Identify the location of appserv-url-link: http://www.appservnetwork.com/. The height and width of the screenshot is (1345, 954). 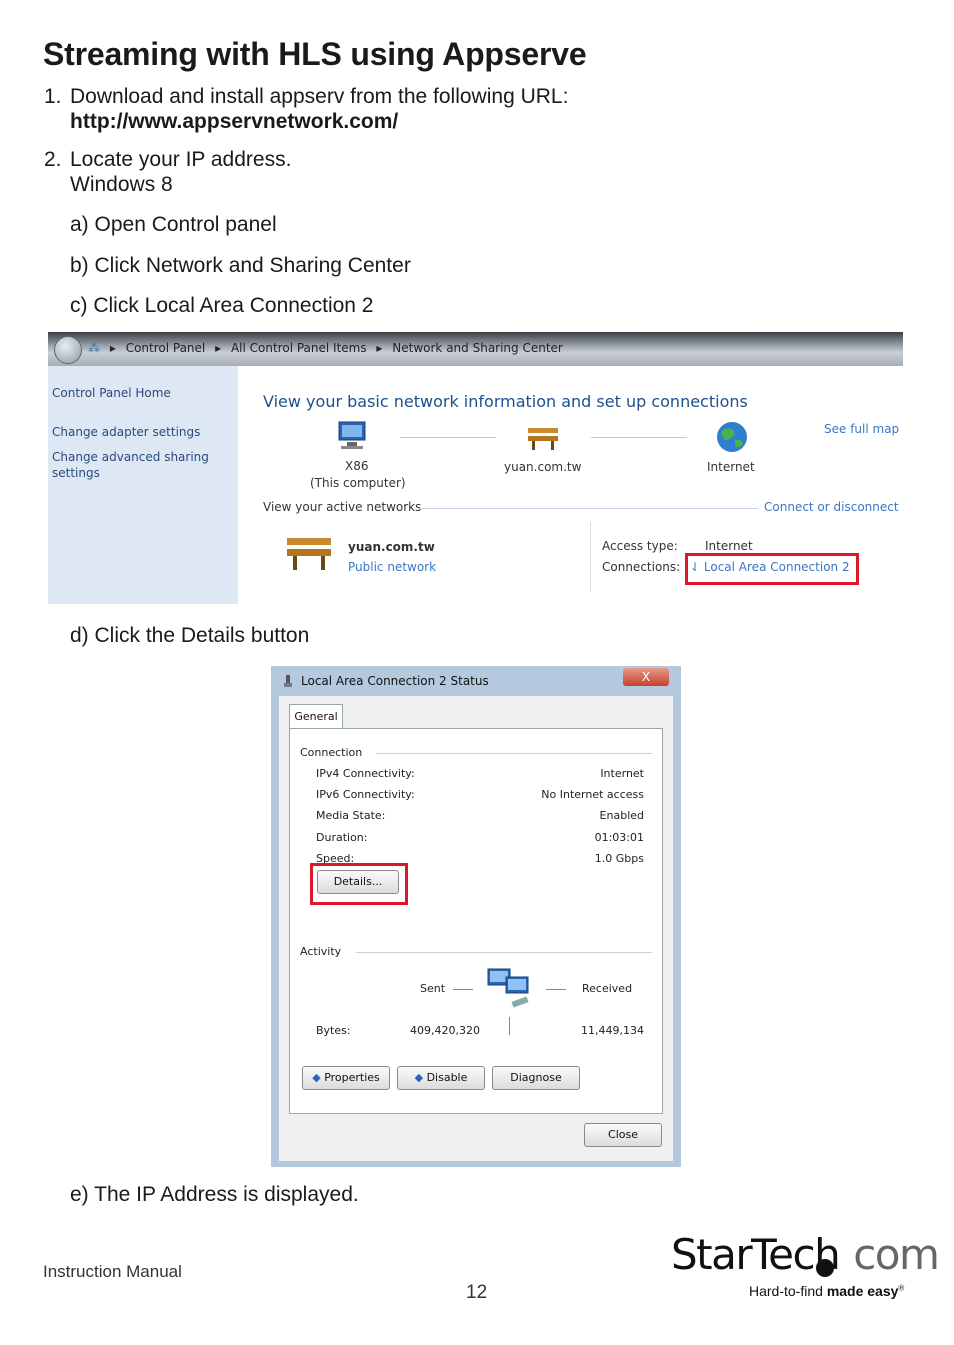
(234, 122).